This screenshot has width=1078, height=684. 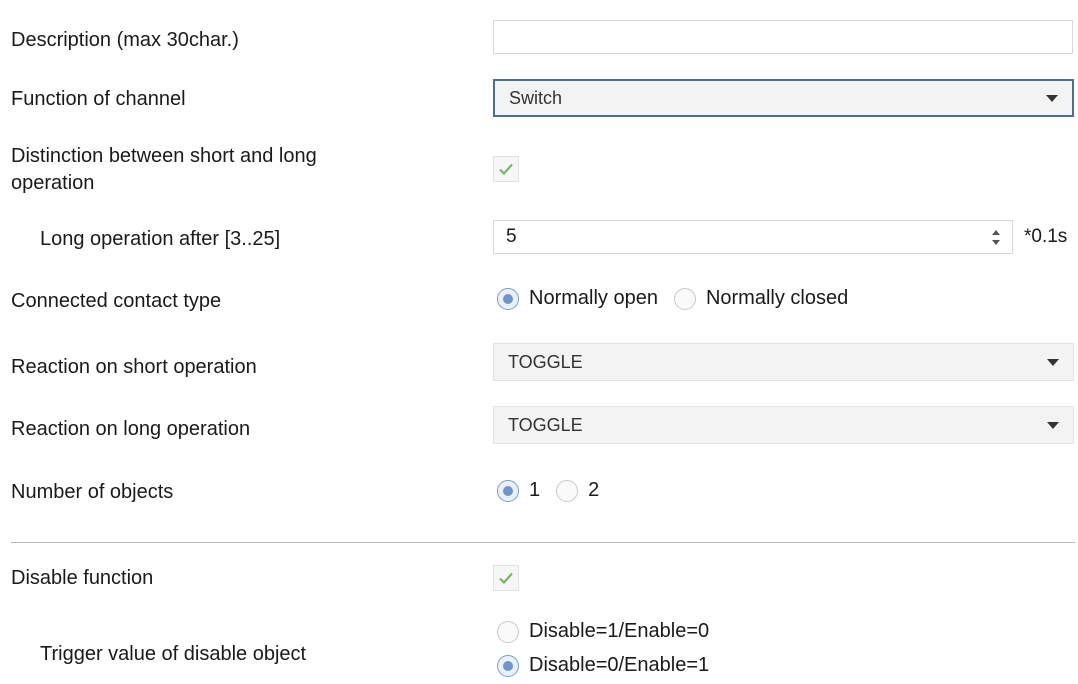 What do you see at coordinates (545, 424) in the screenshot?
I see `reaction-long-value: TOGGLE` at bounding box center [545, 424].